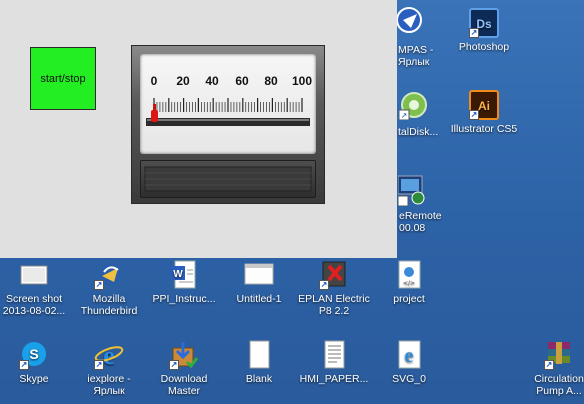 This screenshot has width=584, height=404. I want to click on compass-label-1: MPAS -, so click(416, 50).